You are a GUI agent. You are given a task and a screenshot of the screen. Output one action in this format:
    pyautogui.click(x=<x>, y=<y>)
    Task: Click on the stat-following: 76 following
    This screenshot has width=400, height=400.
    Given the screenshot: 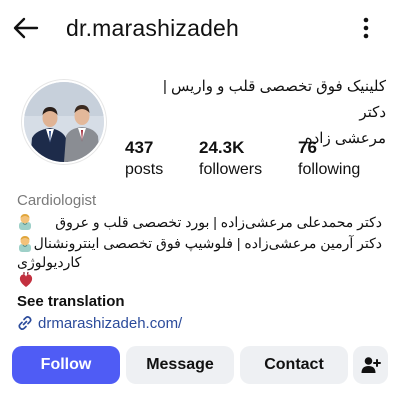 What is the action you would take?
    pyautogui.click(x=329, y=159)
    